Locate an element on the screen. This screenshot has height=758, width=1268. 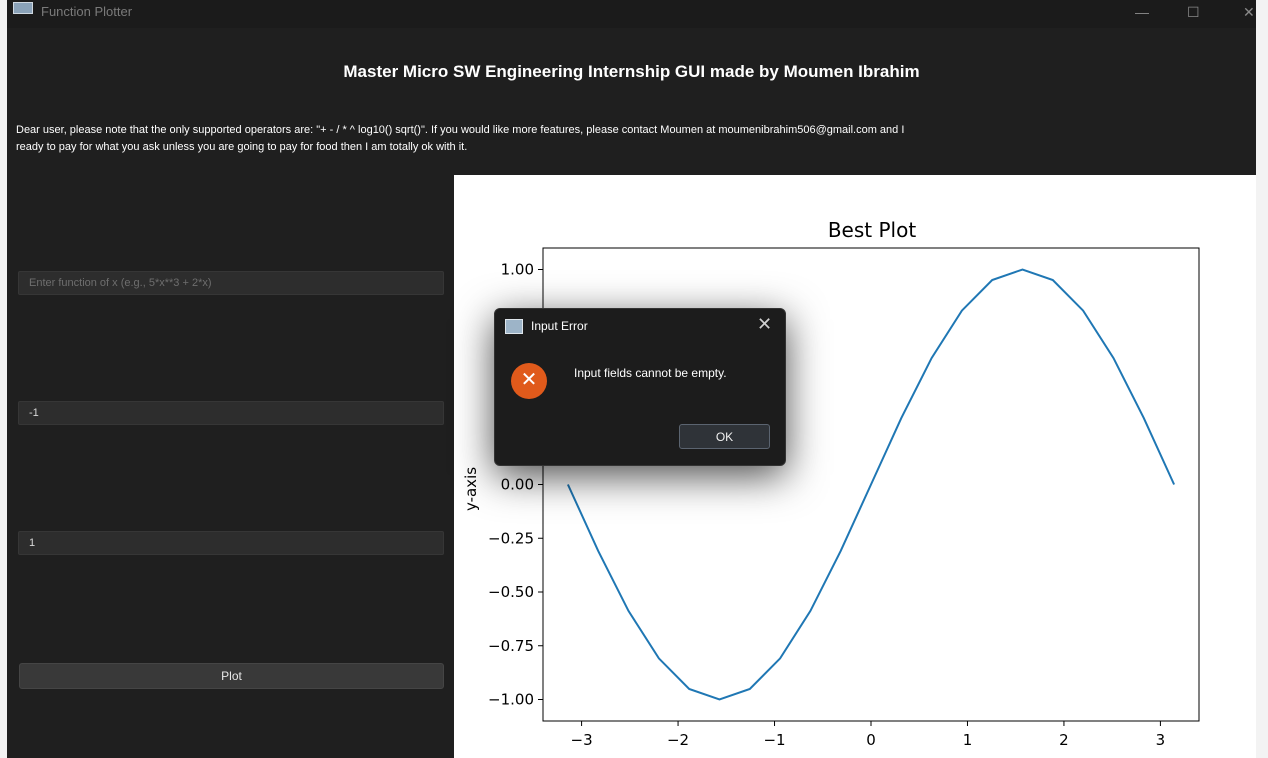
function-input is located at coordinates (231, 283).